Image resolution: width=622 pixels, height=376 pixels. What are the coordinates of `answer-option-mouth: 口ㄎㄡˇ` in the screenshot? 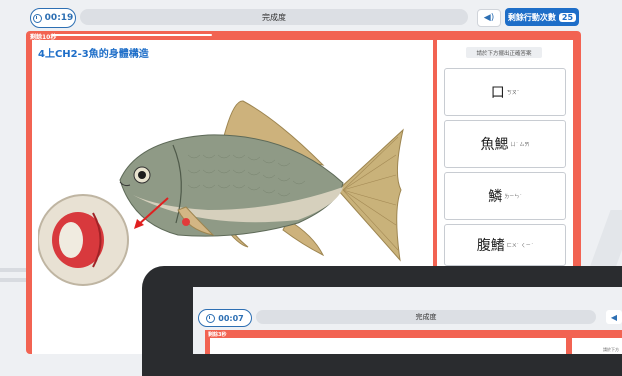 It's located at (505, 92).